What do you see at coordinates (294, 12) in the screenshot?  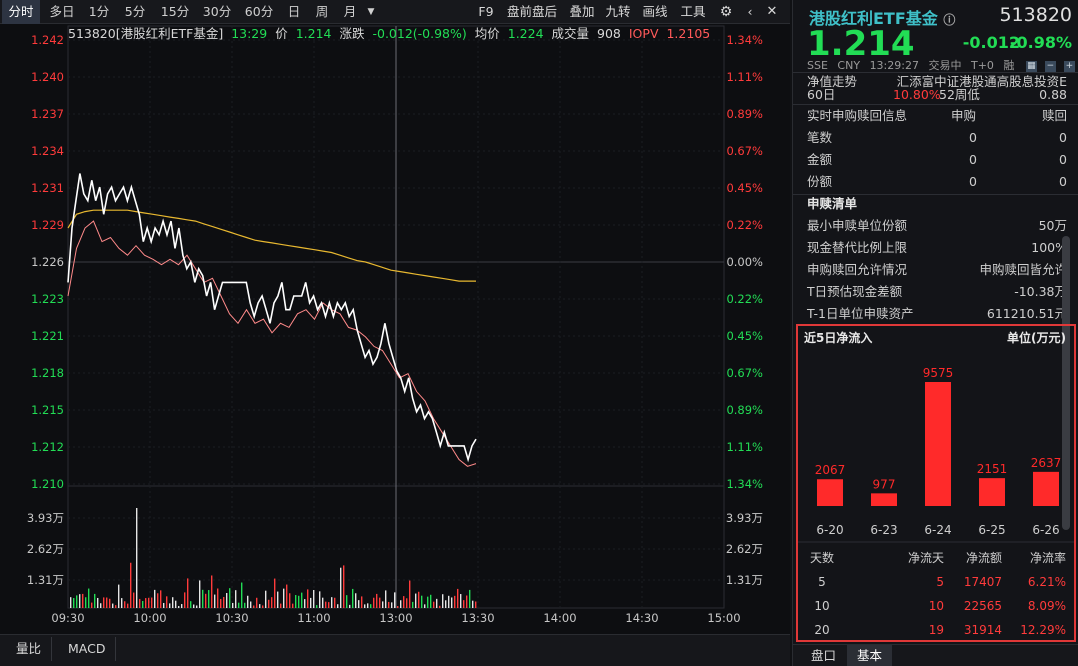 I see `tab-day: 日` at bounding box center [294, 12].